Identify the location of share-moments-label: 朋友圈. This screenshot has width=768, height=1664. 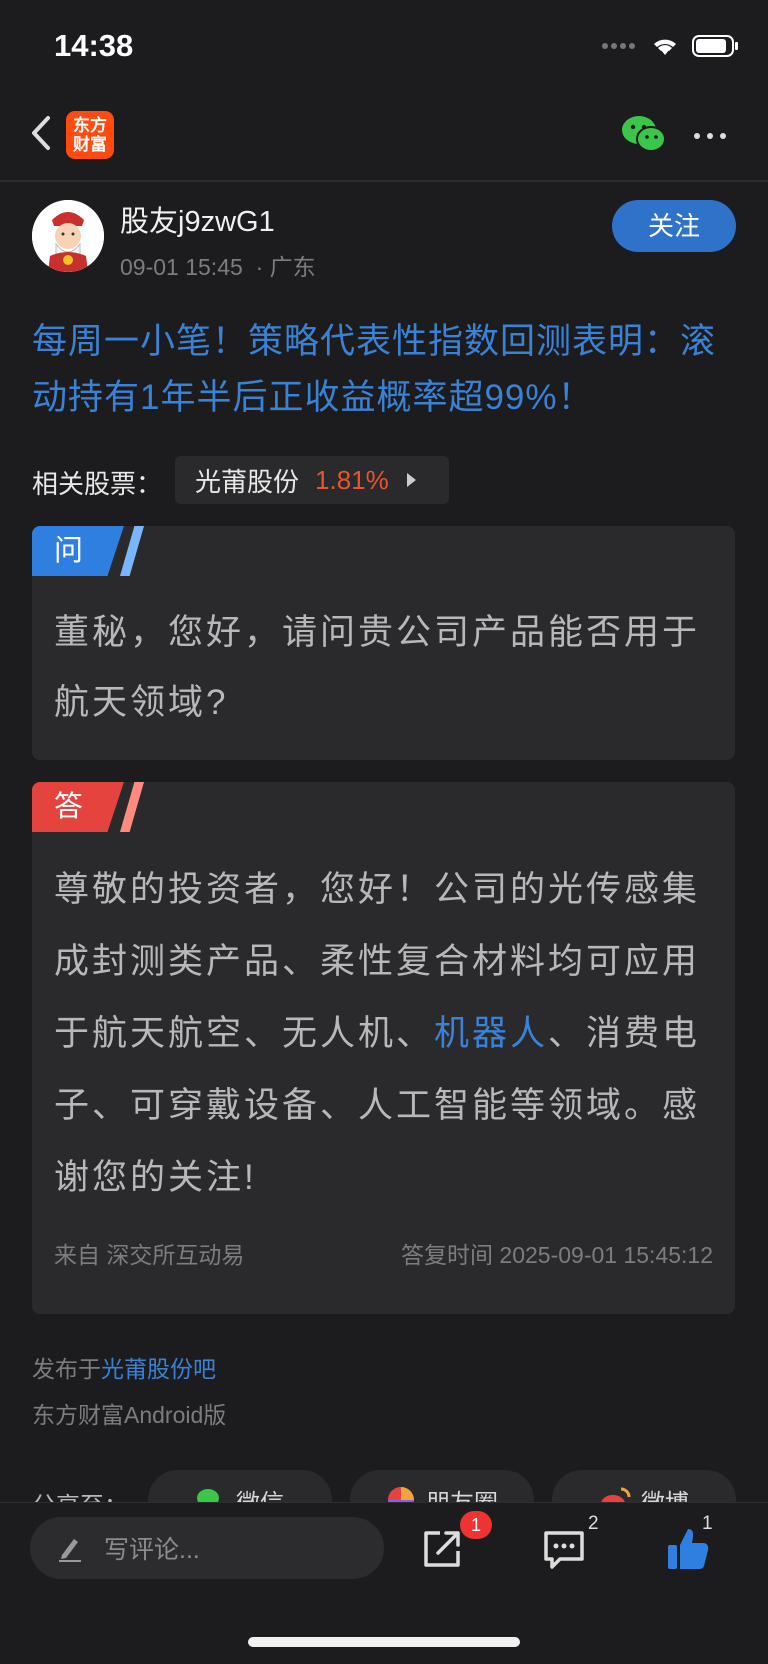
(462, 1493).